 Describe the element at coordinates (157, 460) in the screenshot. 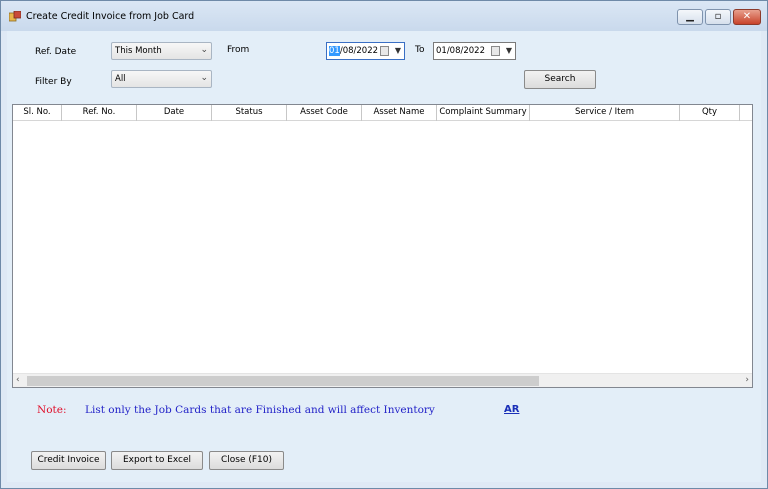

I see `export-to-excel-button: Export to Excel` at that location.